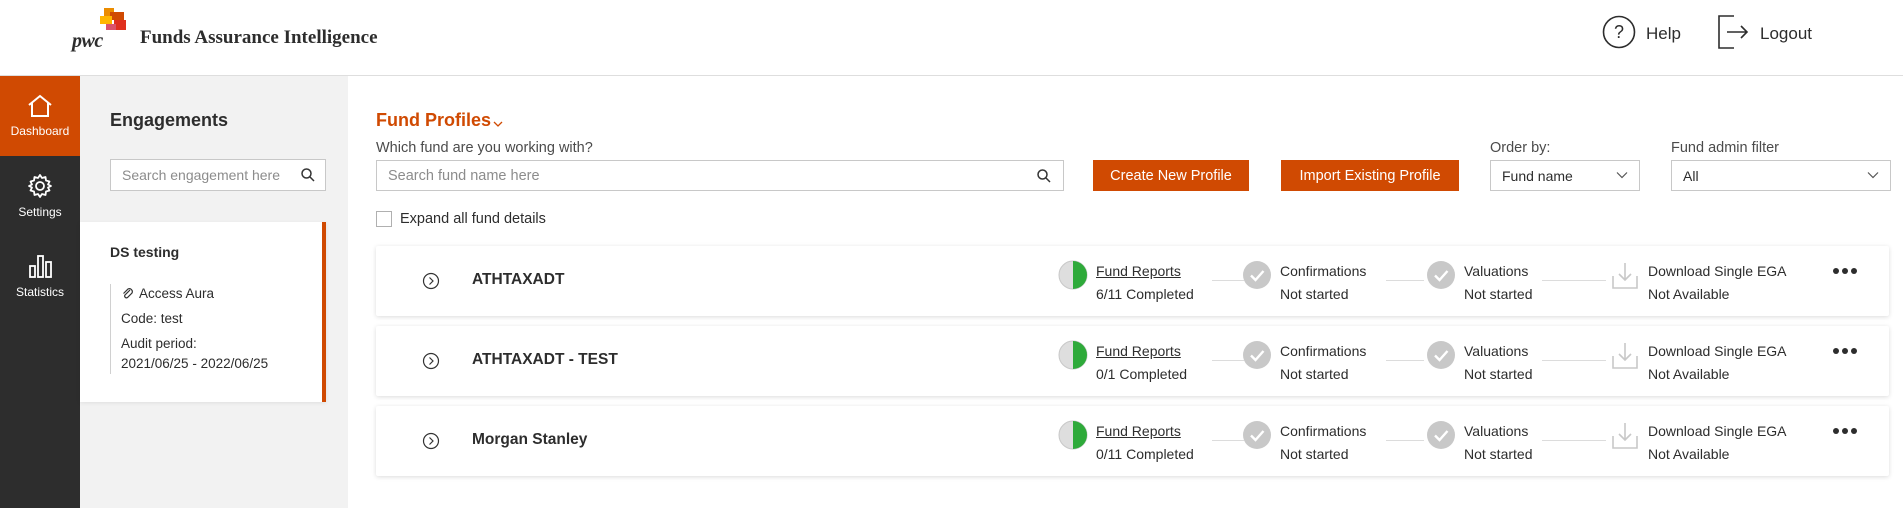 This screenshot has height=508, width=1903. What do you see at coordinates (195, 363) in the screenshot?
I see `audit-period-range: 2021/06/25 - 2022/06/25` at bounding box center [195, 363].